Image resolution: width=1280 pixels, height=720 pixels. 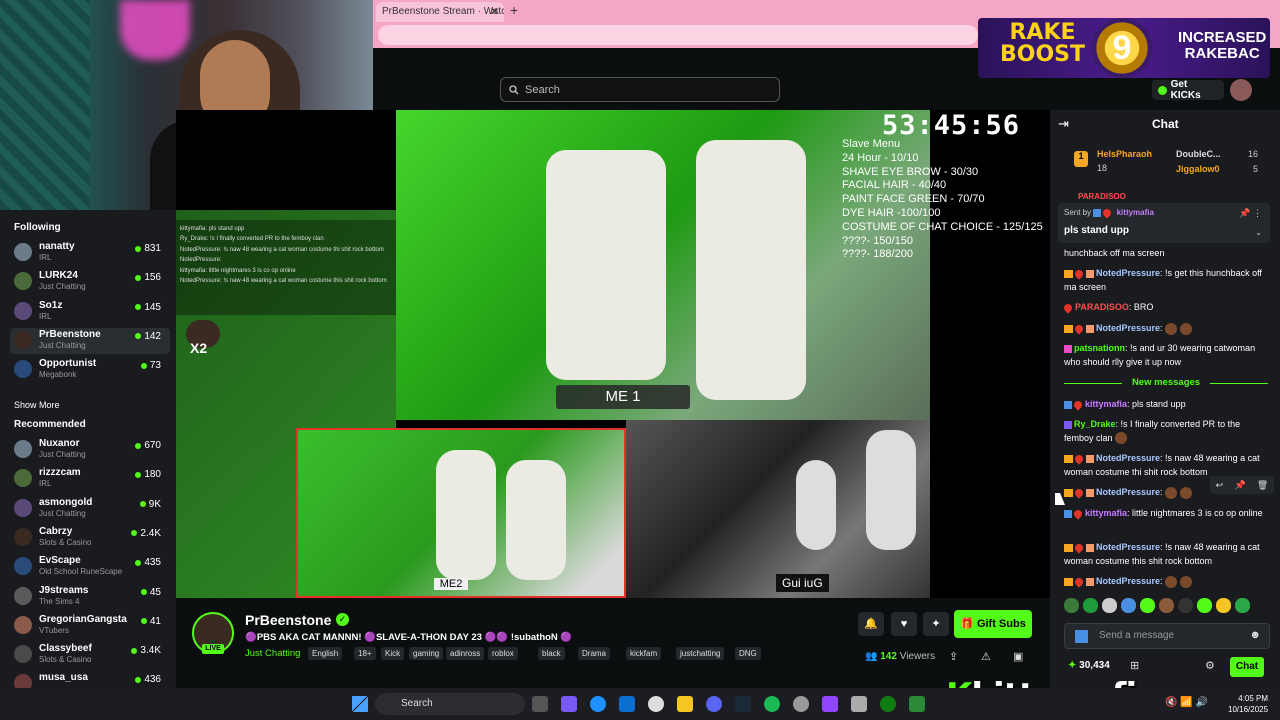 I want to click on pinned-message: Sent by kittymafia pls stand upp 📌 ⋮ ⌄, so click(x=1164, y=223).